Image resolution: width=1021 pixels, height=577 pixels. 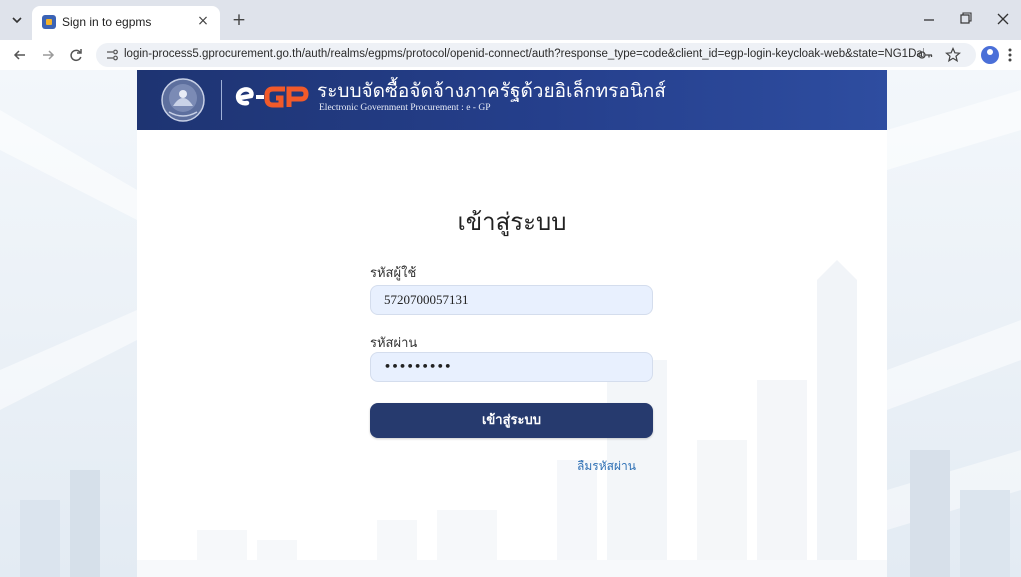 I want to click on username-input: 5720700057131, so click(x=511, y=300).